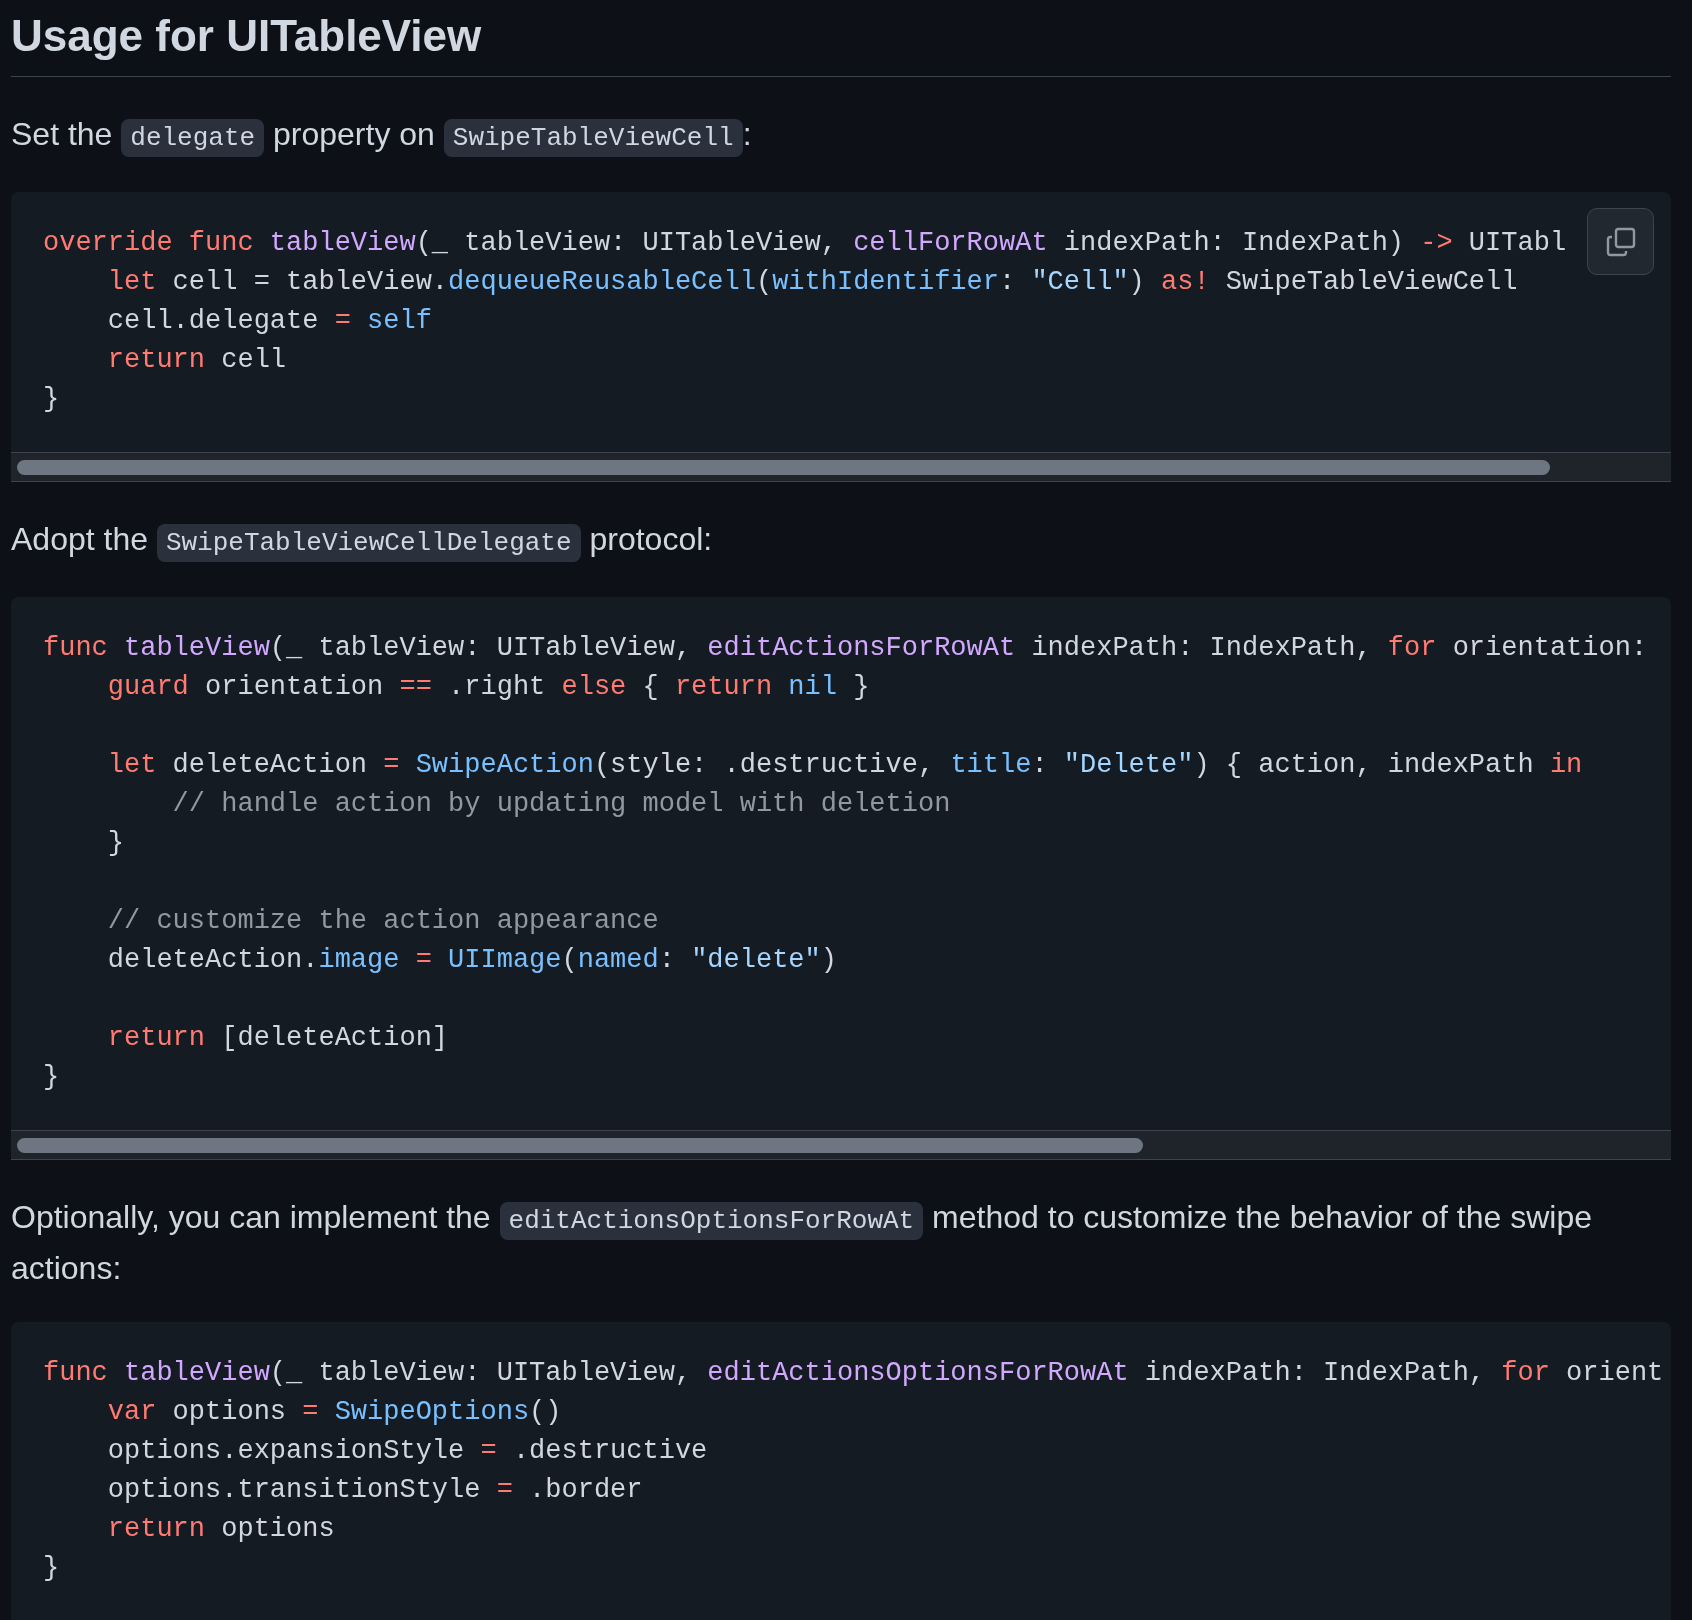 This screenshot has height=1620, width=1692. Describe the element at coordinates (196, 360) in the screenshot. I see `code-line: return cell` at that location.